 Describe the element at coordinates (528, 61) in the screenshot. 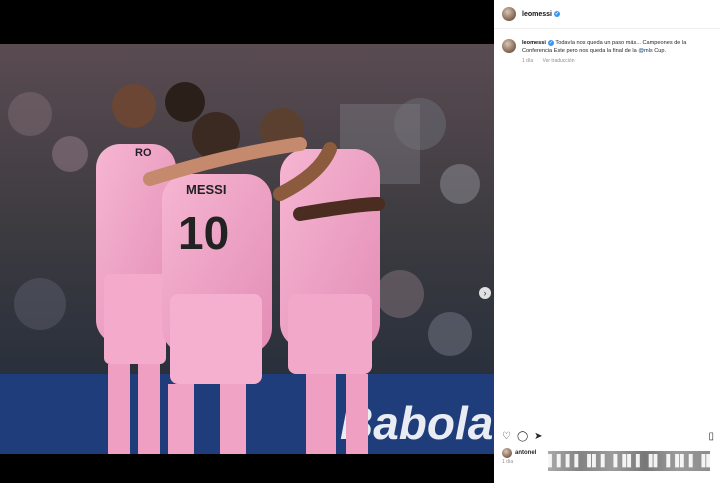

I see `caption-time: 1 día` at that location.